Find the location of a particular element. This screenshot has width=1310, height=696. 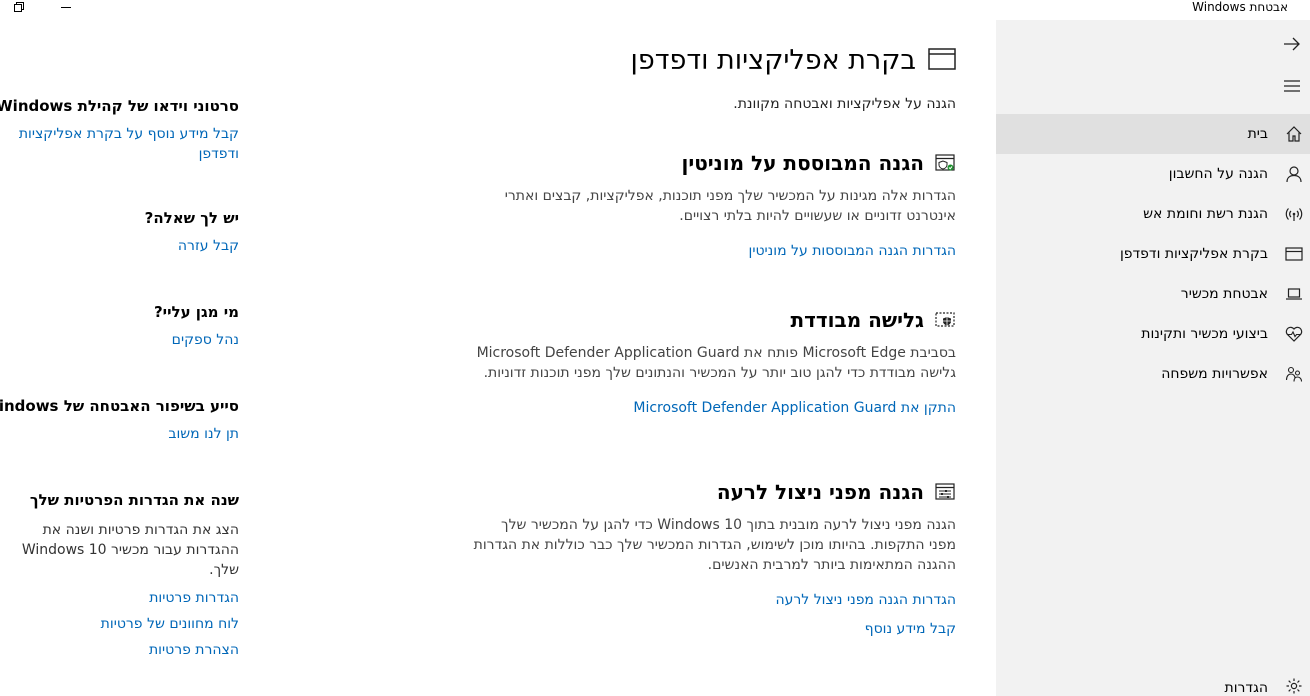

nav-item-label: הגנת רשת וחומת אש is located at coordinates (1205, 214).